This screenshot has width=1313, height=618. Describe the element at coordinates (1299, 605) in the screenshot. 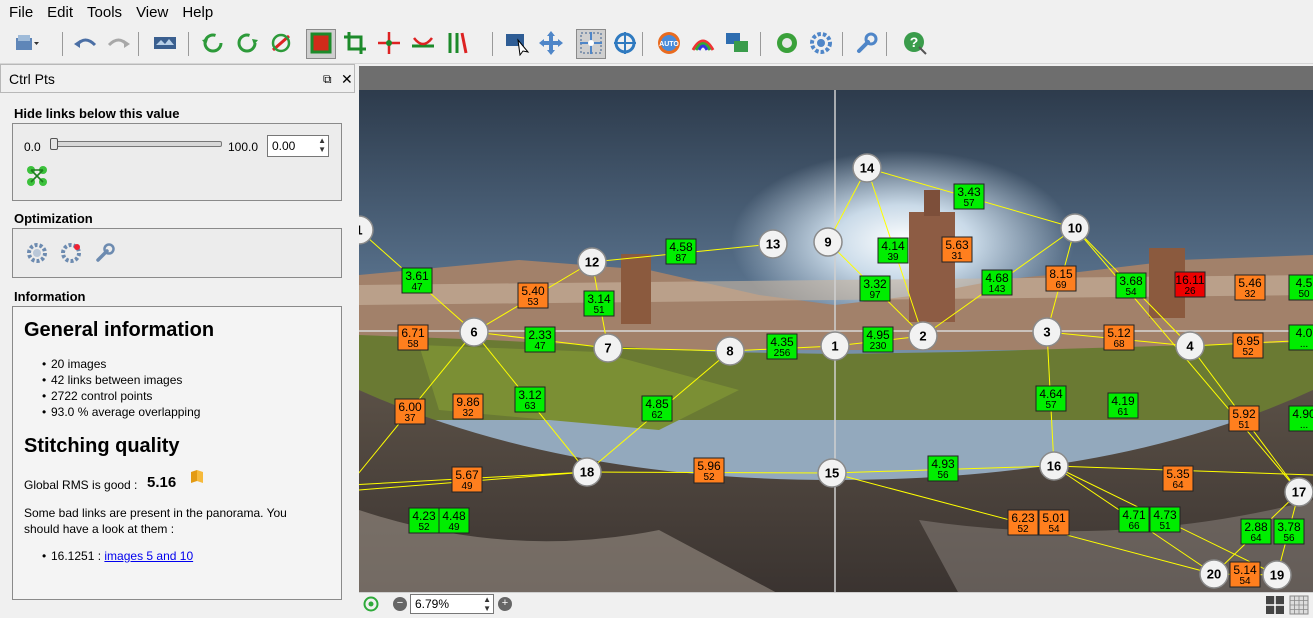

I see `grid-fine-icon` at that location.